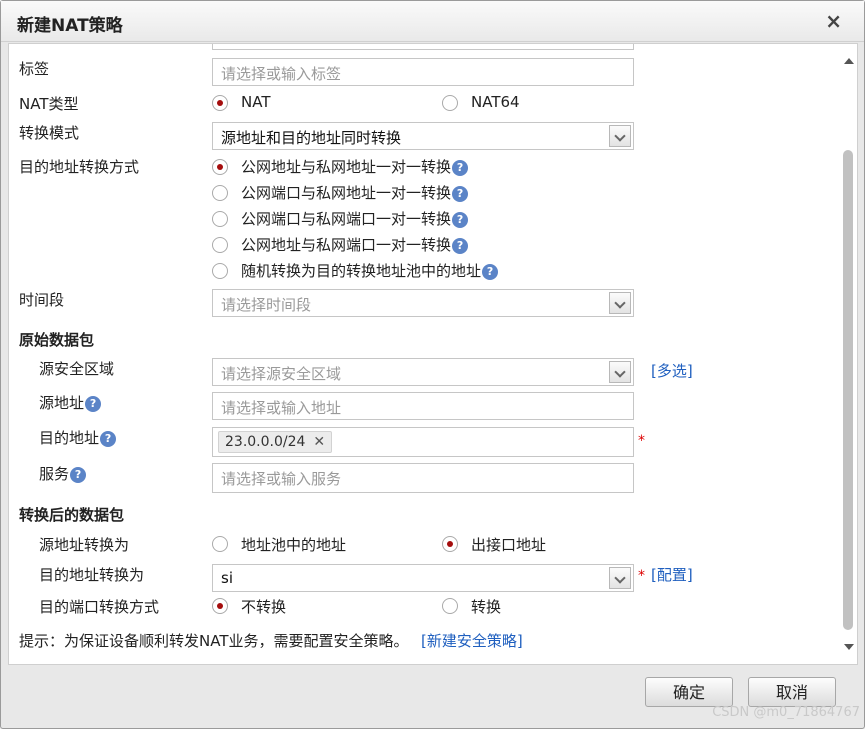  I want to click on dest-method-option-3: 公网端口与私网端口一对一转换?, so click(355, 218).